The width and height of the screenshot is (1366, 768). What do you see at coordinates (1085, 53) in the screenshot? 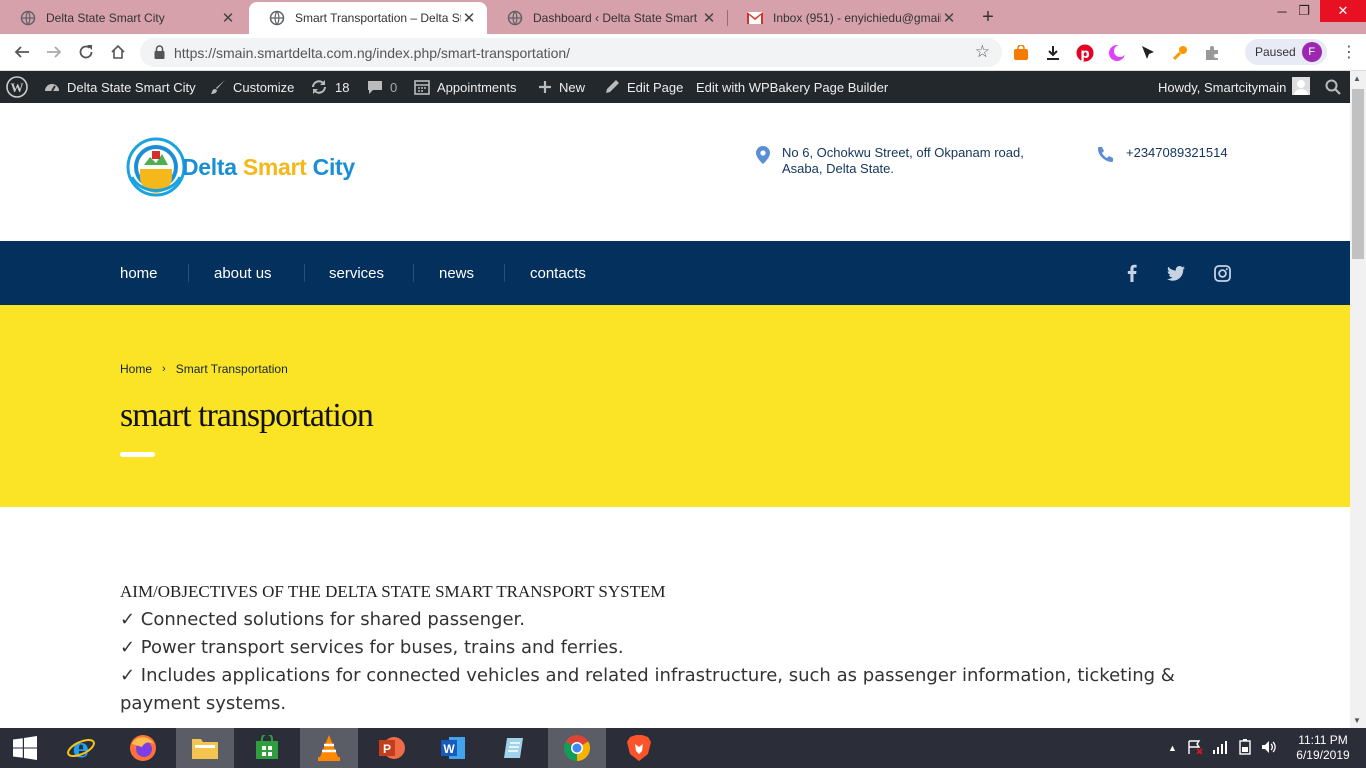
I see `pinterest-icon: p` at bounding box center [1085, 53].